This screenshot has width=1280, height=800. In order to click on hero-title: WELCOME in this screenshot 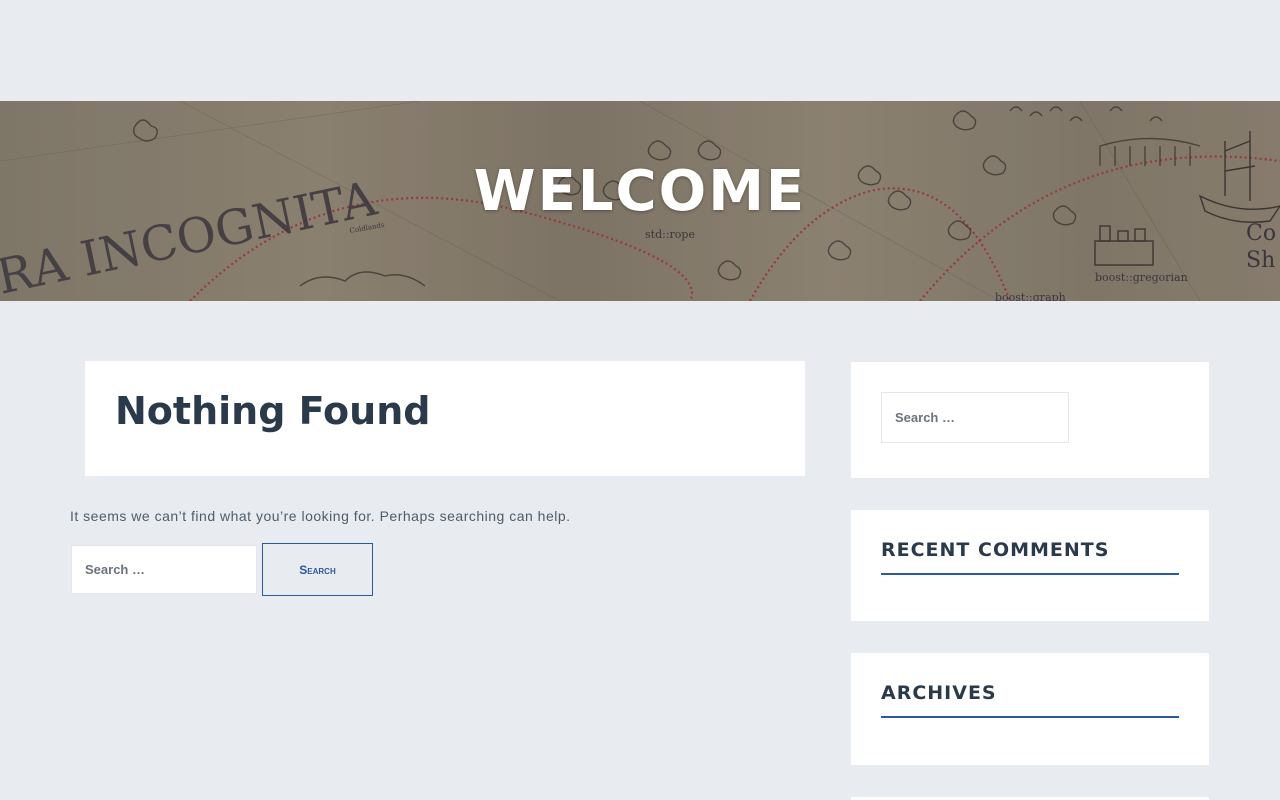, I will do `click(640, 191)`.